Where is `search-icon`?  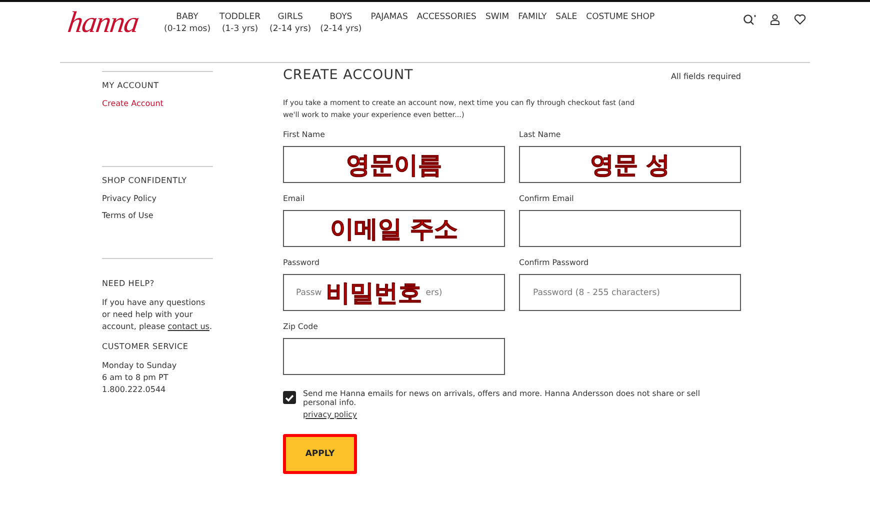
search-icon is located at coordinates (749, 20).